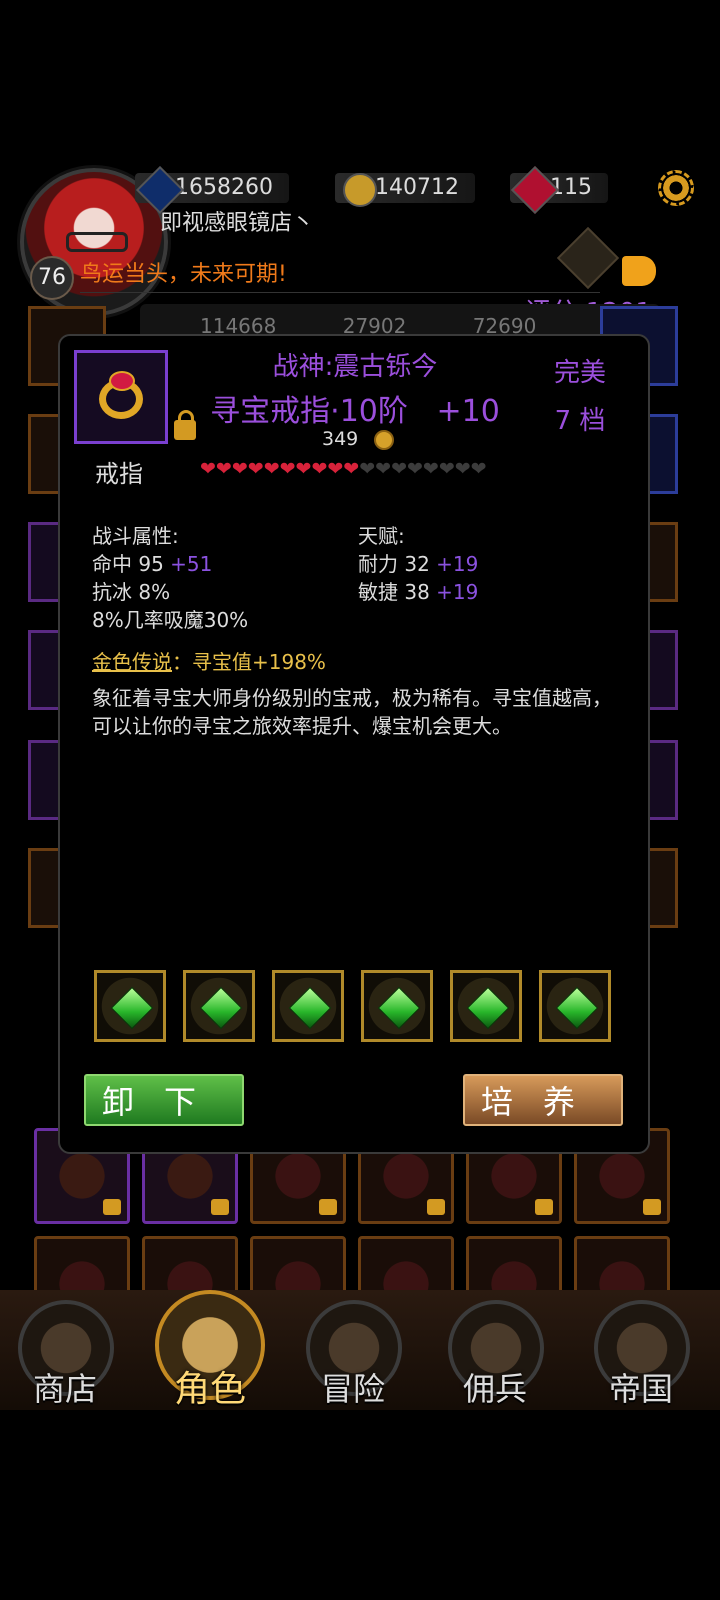  Describe the element at coordinates (212, 190) in the screenshot. I see `currency-blue-gem: 1658260` at that location.